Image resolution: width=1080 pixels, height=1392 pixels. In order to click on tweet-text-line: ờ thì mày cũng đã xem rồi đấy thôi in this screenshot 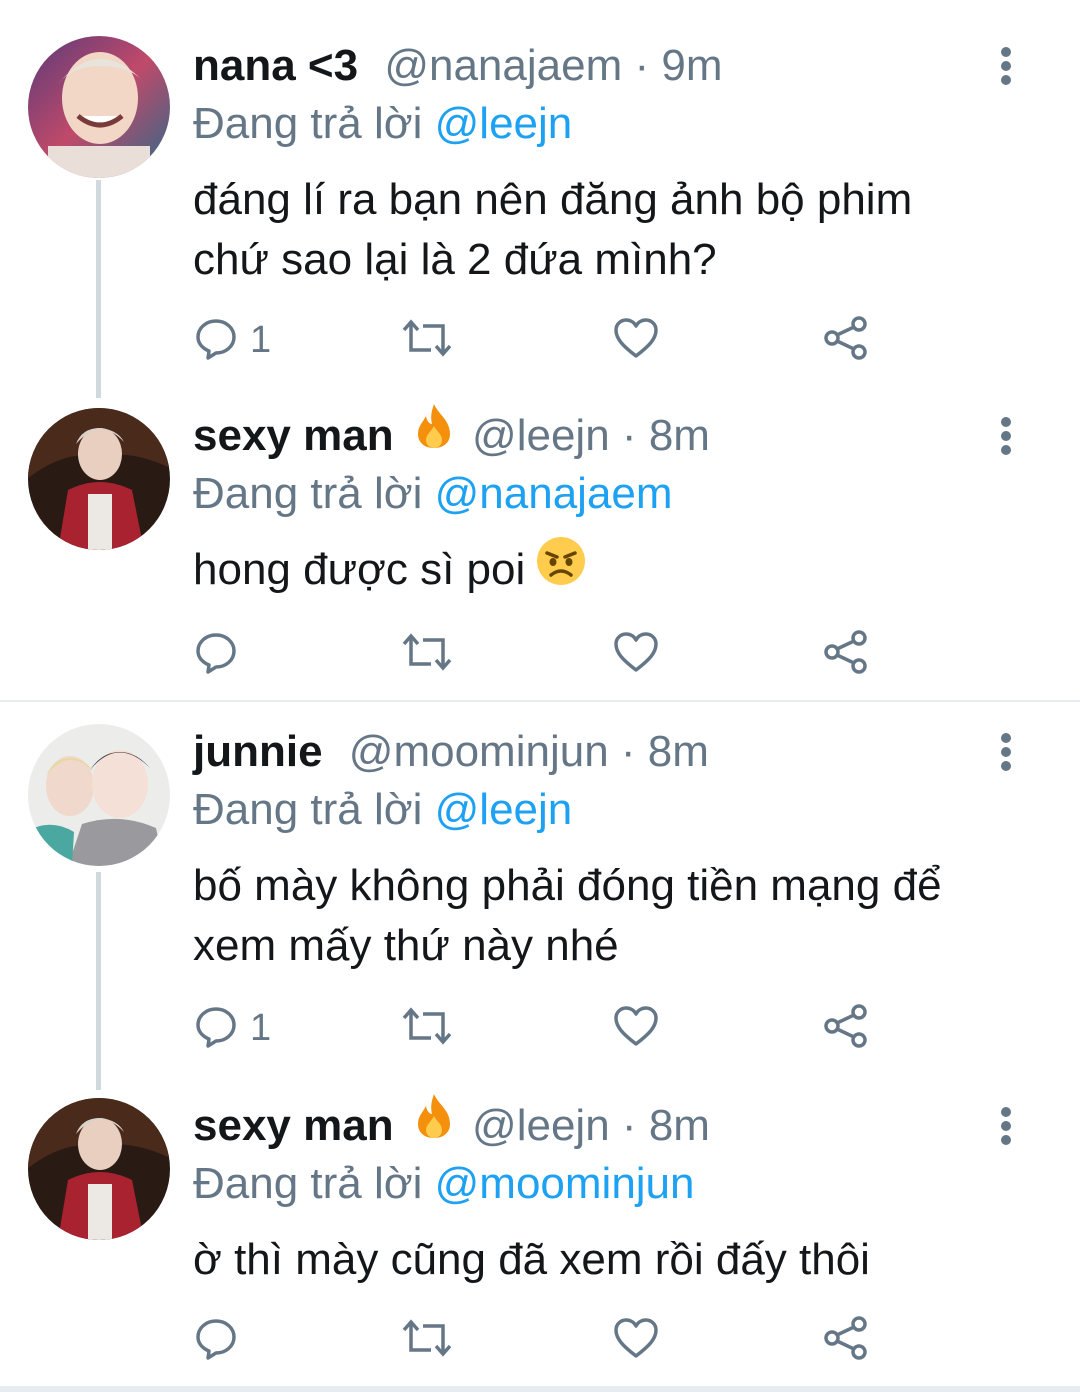, I will do `click(531, 1259)`.